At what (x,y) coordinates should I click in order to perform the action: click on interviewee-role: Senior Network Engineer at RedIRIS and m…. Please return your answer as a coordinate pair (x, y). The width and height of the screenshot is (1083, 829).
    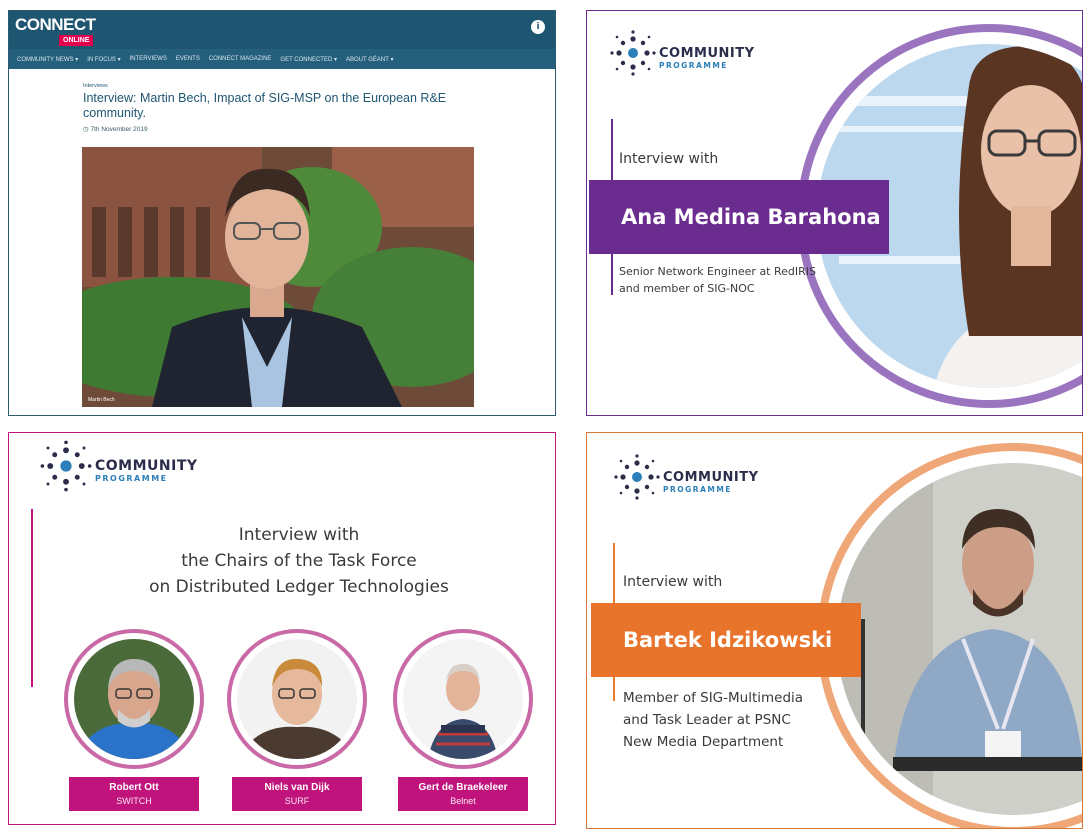
    Looking at the image, I should click on (734, 280).